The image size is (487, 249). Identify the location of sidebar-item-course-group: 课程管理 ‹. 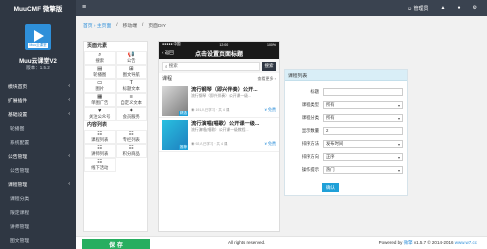
(38, 184).